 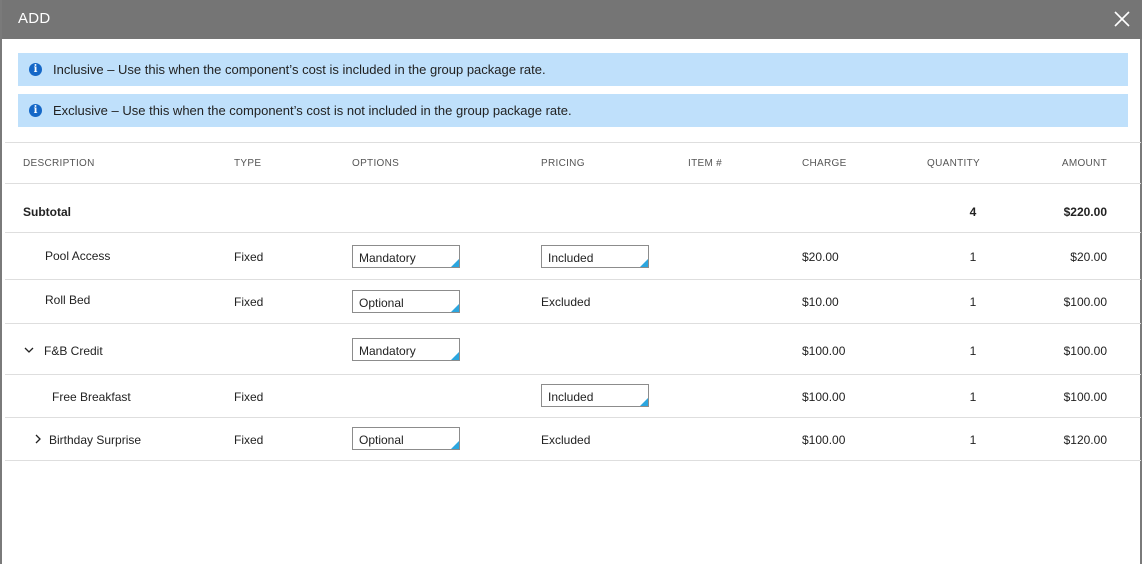 What do you see at coordinates (1084, 163) in the screenshot?
I see `column-header-amount: AMOUNT` at bounding box center [1084, 163].